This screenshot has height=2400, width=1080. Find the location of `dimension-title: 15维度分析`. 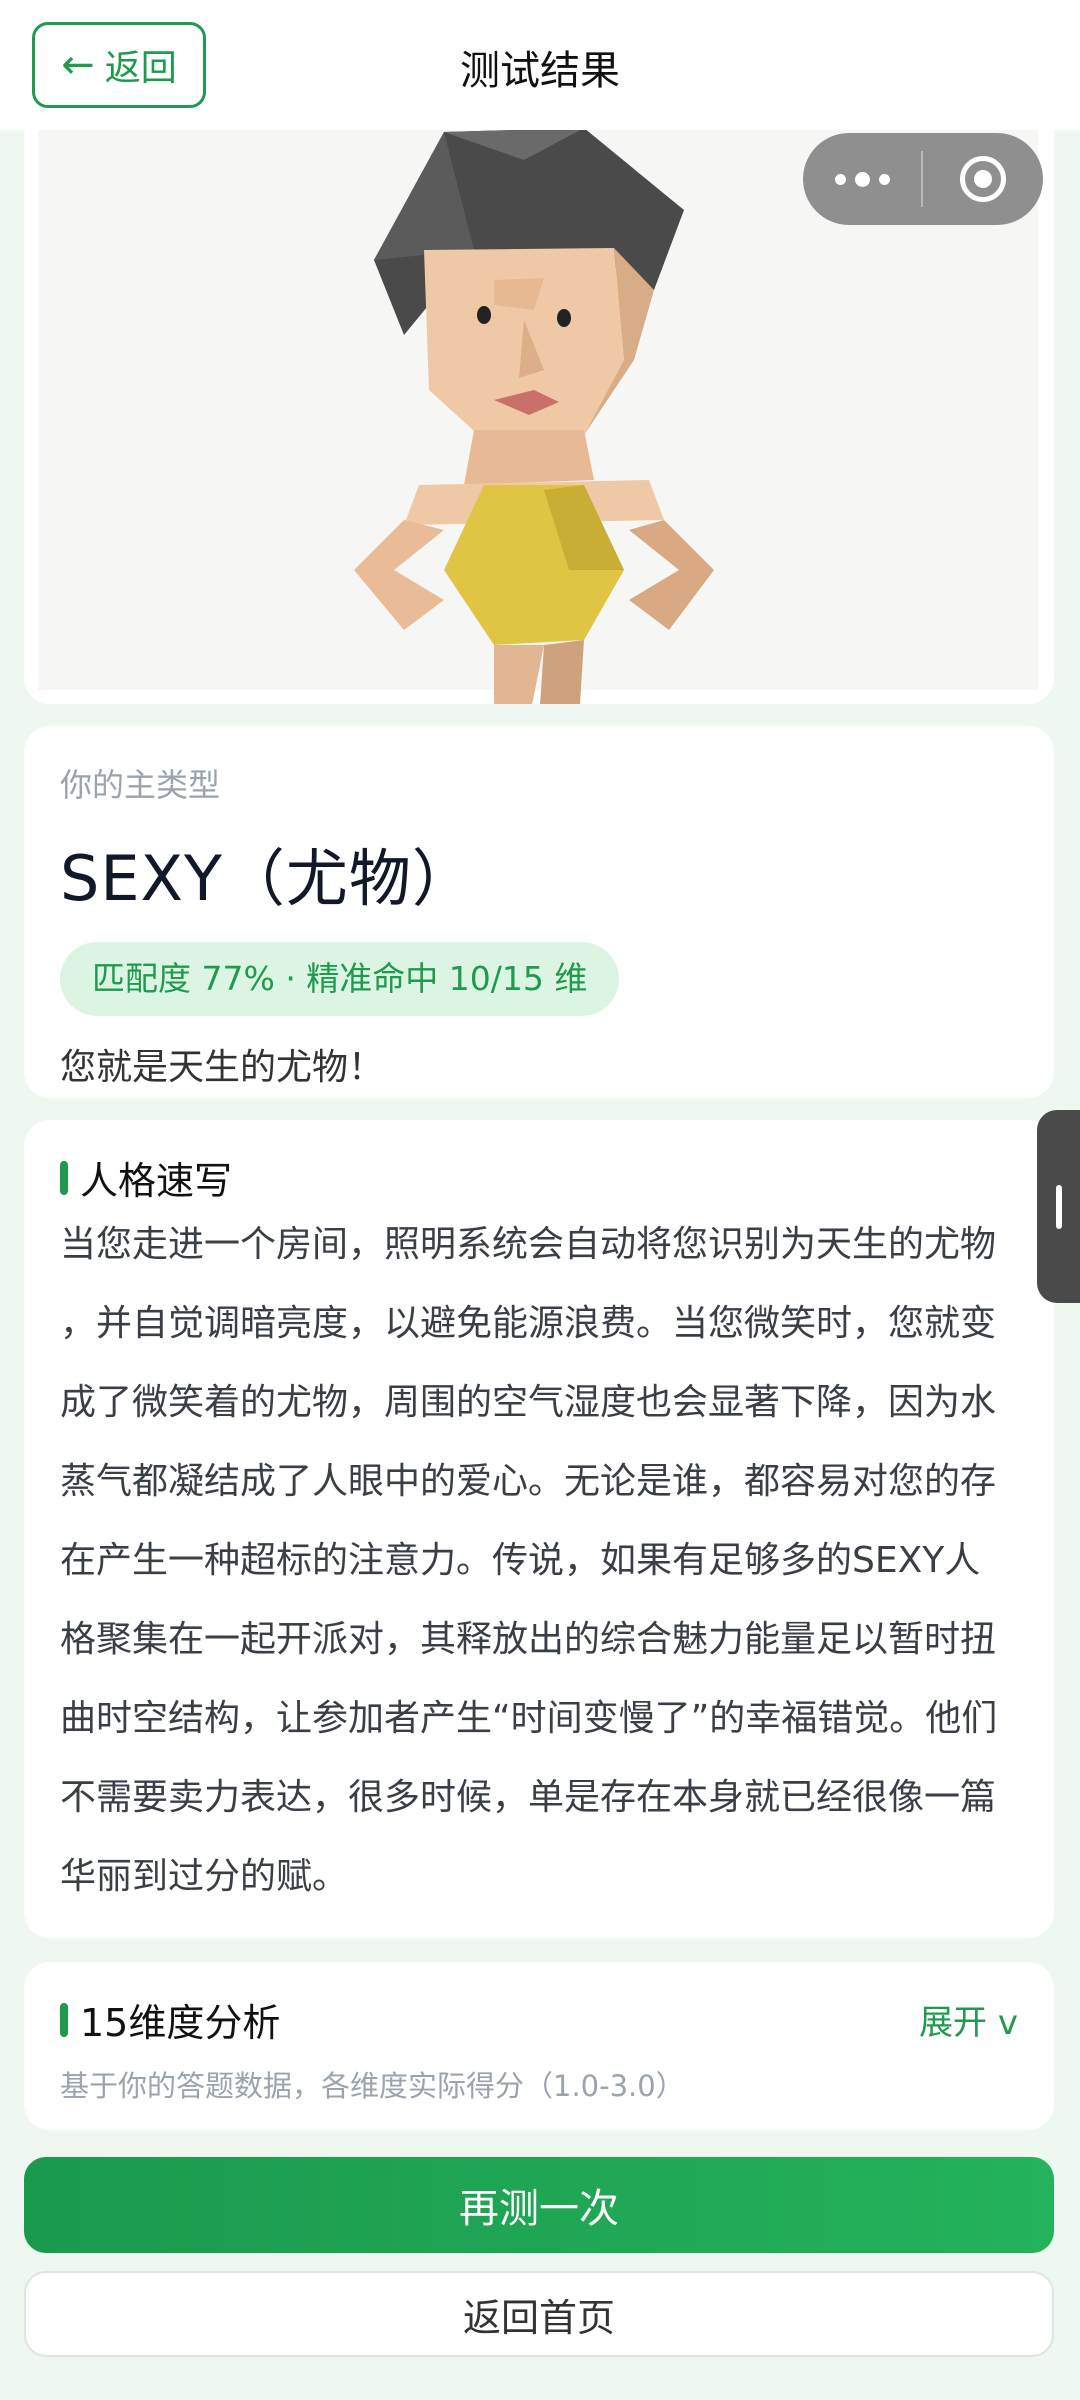

dimension-title: 15维度分析 is located at coordinates (180, 2023).